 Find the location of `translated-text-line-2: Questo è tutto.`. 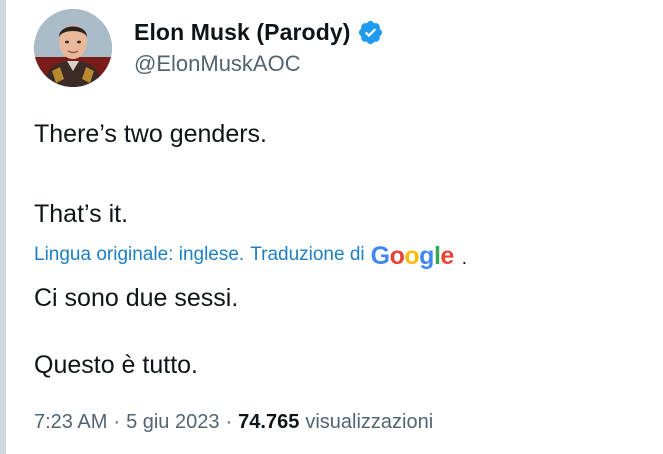

translated-text-line-2: Questo è tutto. is located at coordinates (116, 365).